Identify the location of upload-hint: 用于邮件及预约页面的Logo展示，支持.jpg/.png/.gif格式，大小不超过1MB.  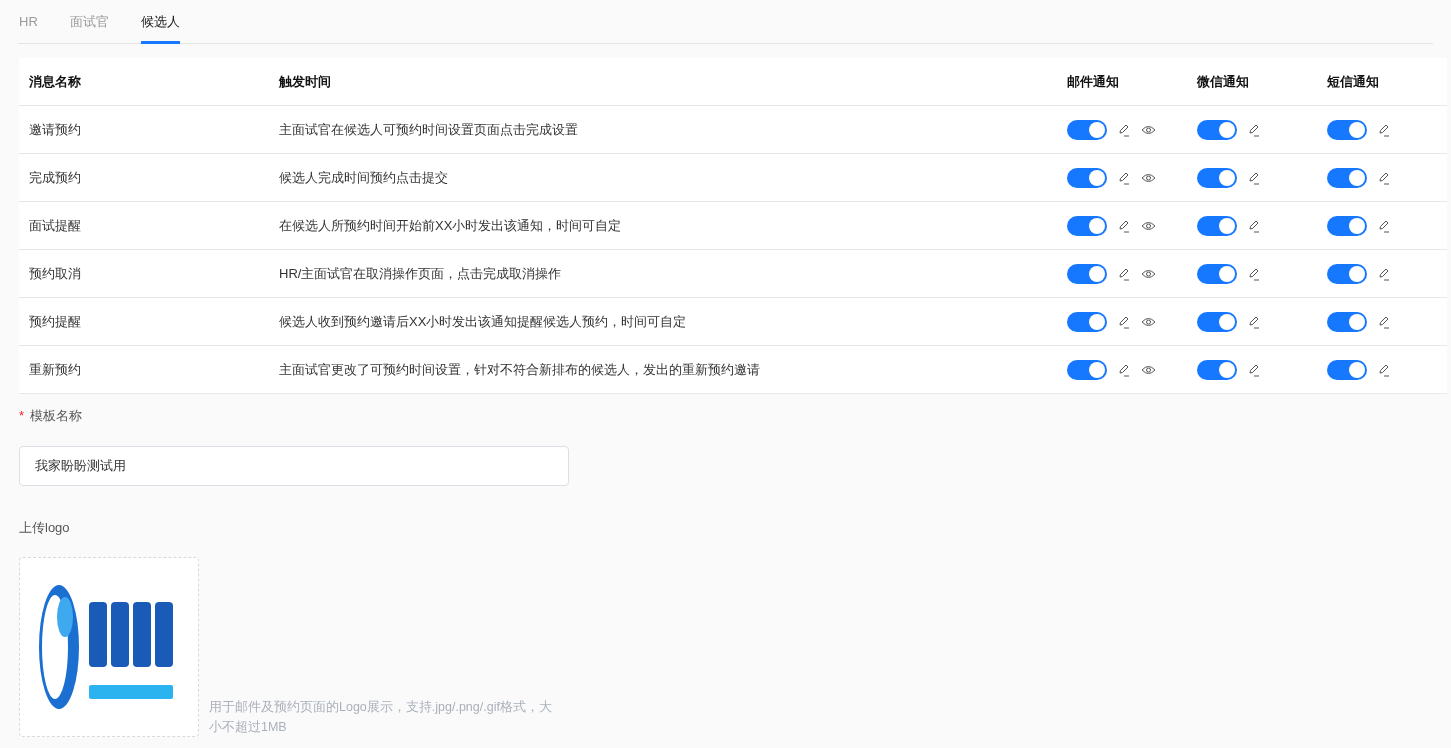
(381, 717).